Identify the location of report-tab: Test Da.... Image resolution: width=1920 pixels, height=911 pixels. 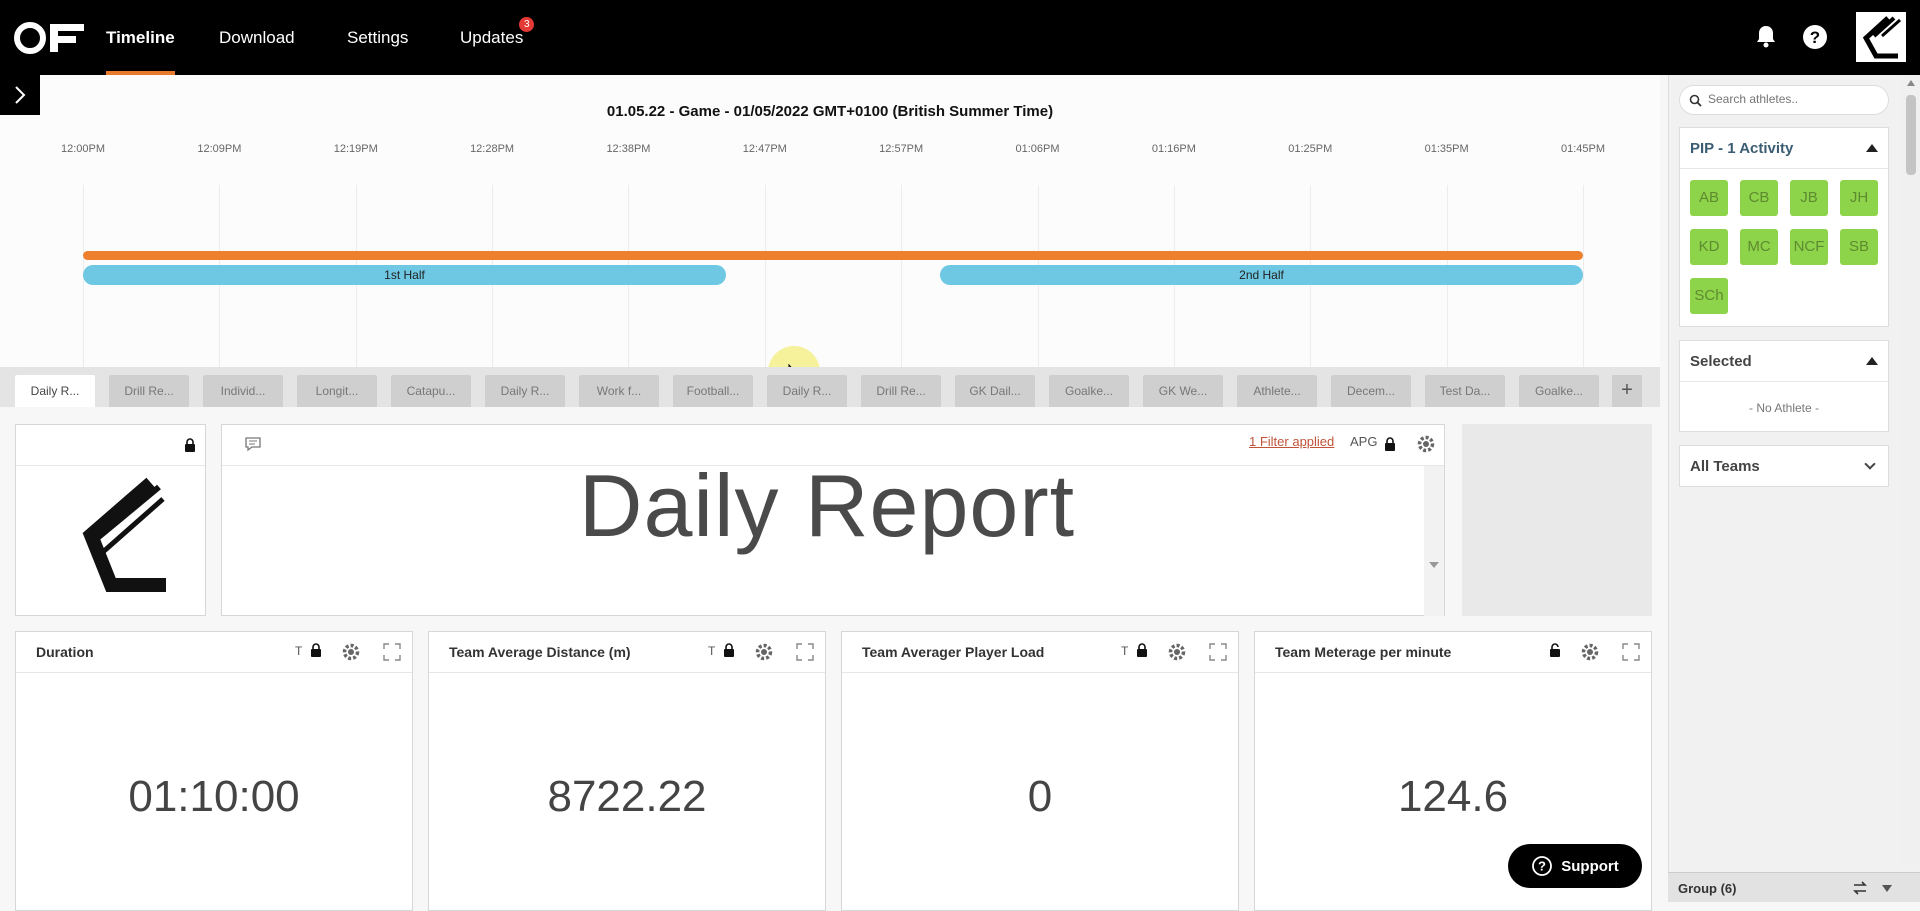
(1465, 391).